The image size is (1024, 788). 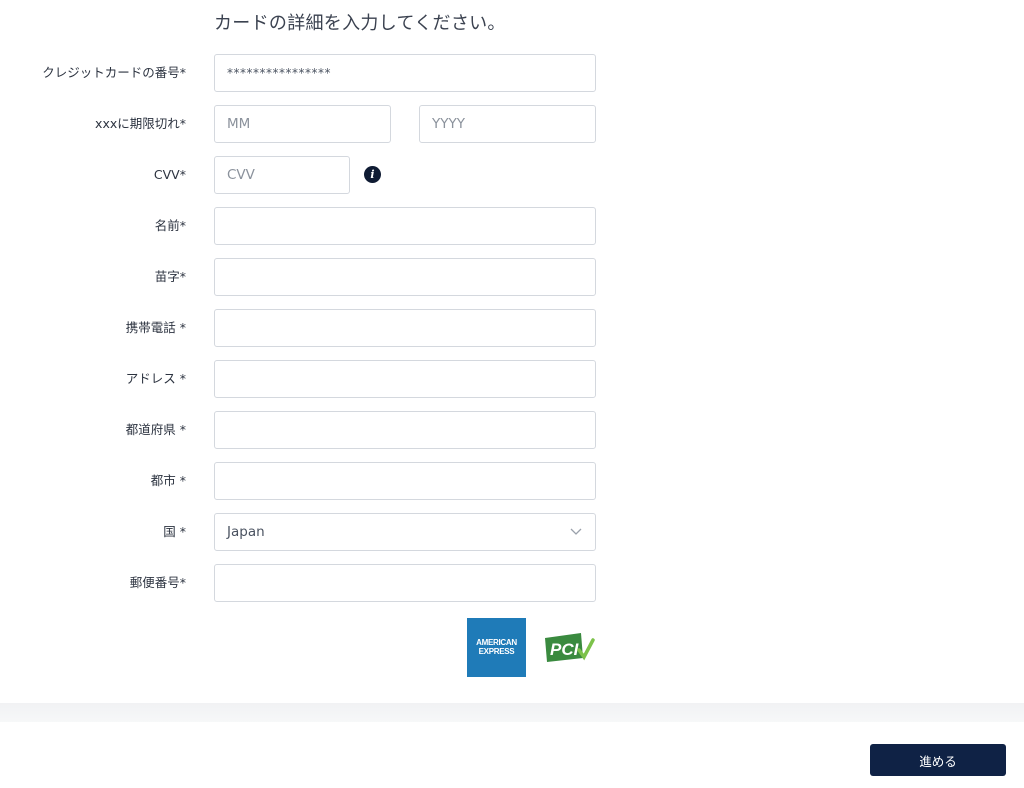 I want to click on pci-logo: PCI, so click(x=570, y=647).